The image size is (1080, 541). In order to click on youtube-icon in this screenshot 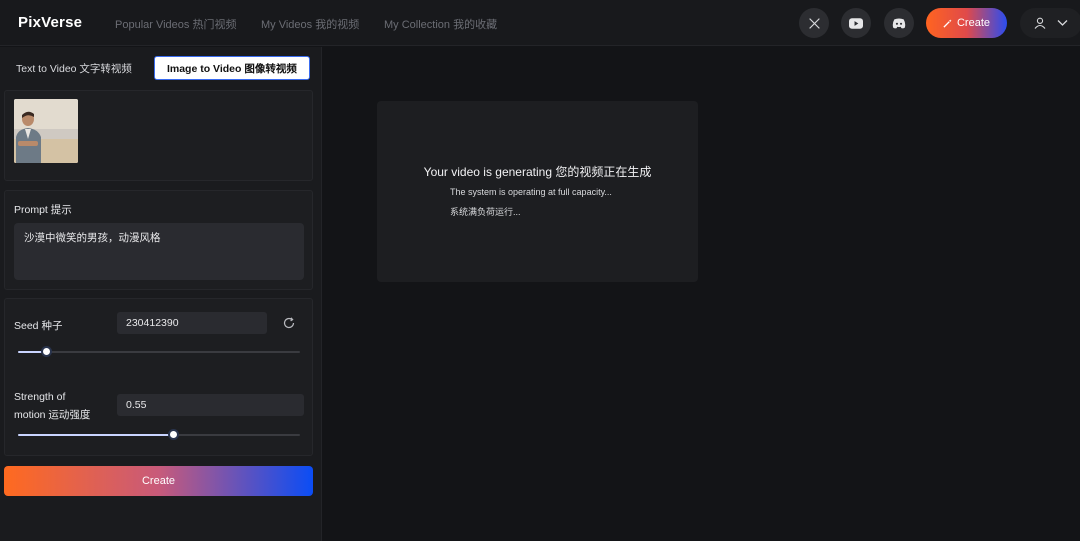, I will do `click(856, 23)`.